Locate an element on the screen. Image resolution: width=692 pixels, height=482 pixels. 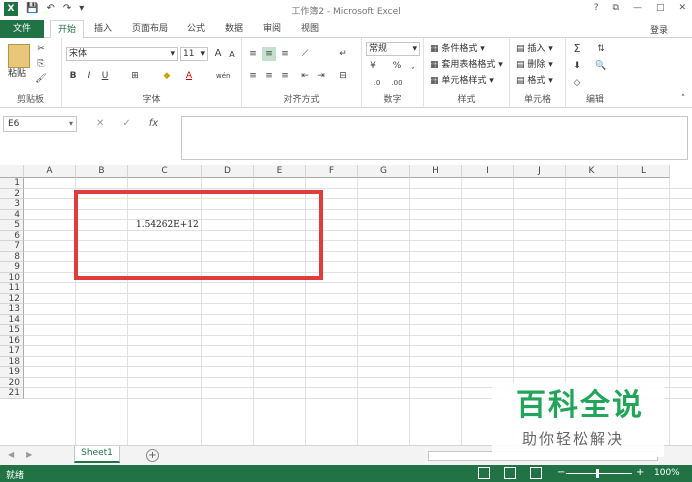
italic-button: I is located at coordinates (89, 76).